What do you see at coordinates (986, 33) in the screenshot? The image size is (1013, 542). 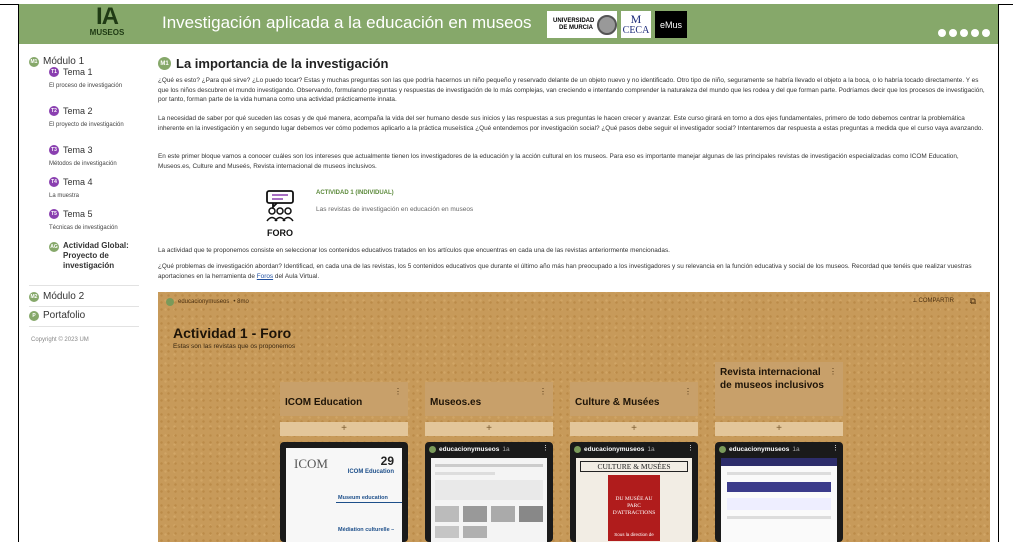 I see `info-icon` at bounding box center [986, 33].